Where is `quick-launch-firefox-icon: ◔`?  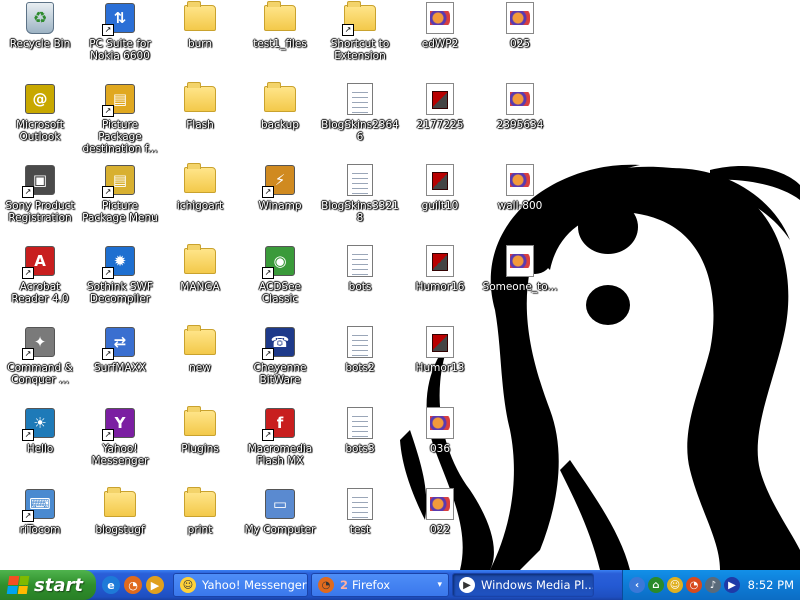
quick-launch-firefox-icon: ◔ is located at coordinates (133, 585).